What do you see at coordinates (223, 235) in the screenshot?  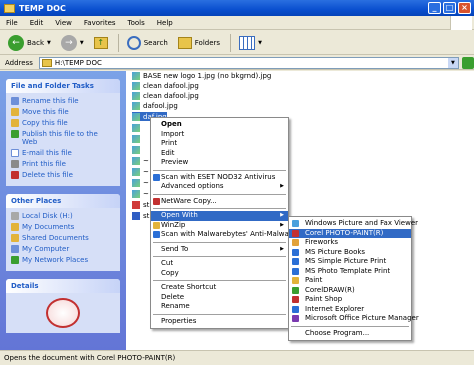 I see `menu-item-scan-malwarebytes: Scan with Malwarebytes' Anti-Malware` at bounding box center [223, 235].